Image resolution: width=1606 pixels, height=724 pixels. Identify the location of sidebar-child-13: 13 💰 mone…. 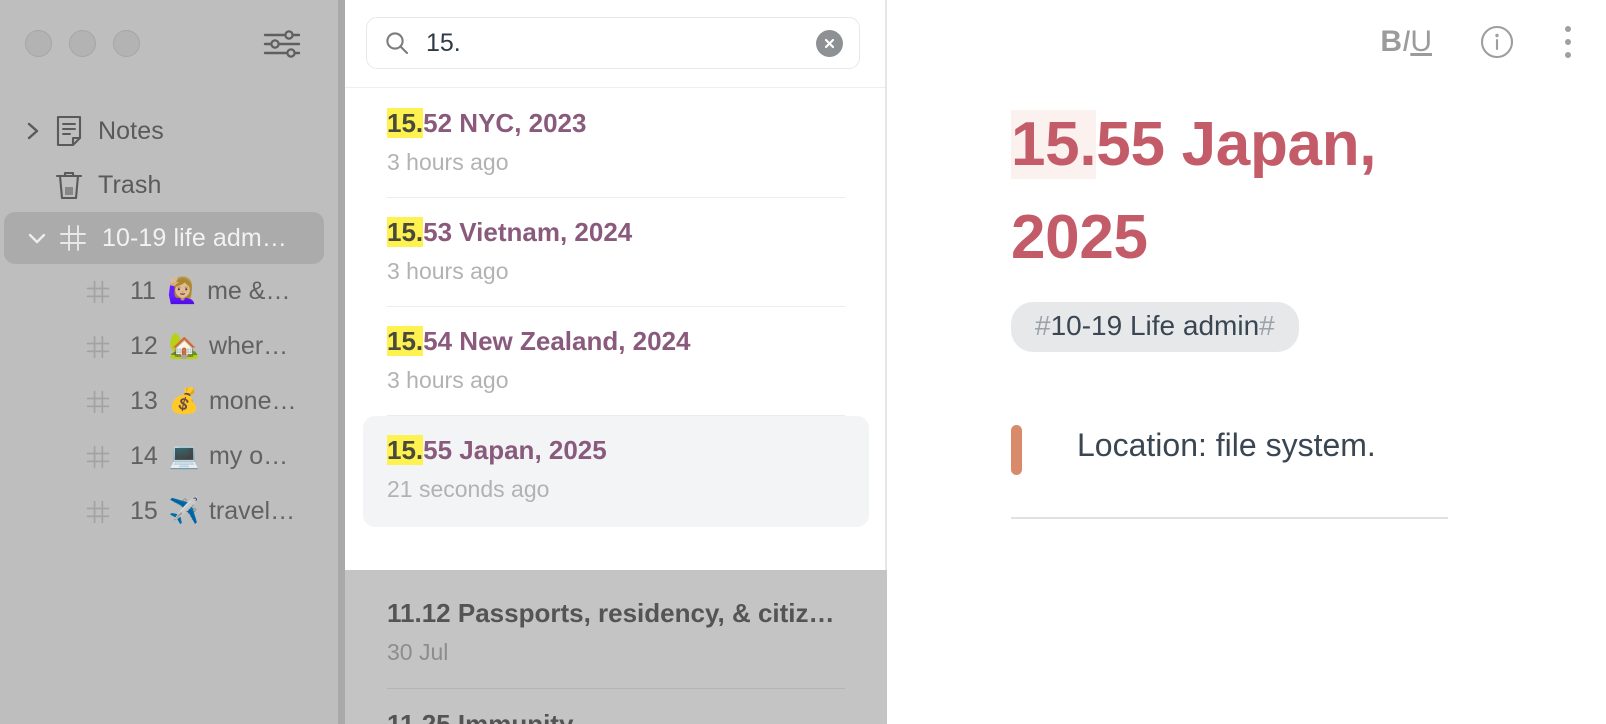
(169, 401).